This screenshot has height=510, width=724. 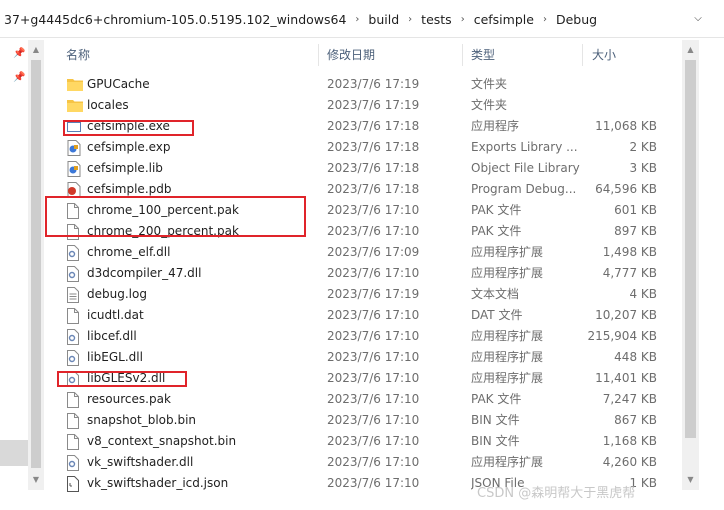 What do you see at coordinates (525, 168) in the screenshot?
I see `file-type: Object File Library` at bounding box center [525, 168].